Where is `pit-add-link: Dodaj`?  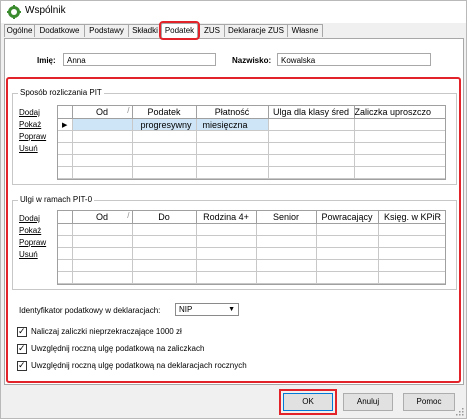
pit-add-link: Dodaj is located at coordinates (29, 112).